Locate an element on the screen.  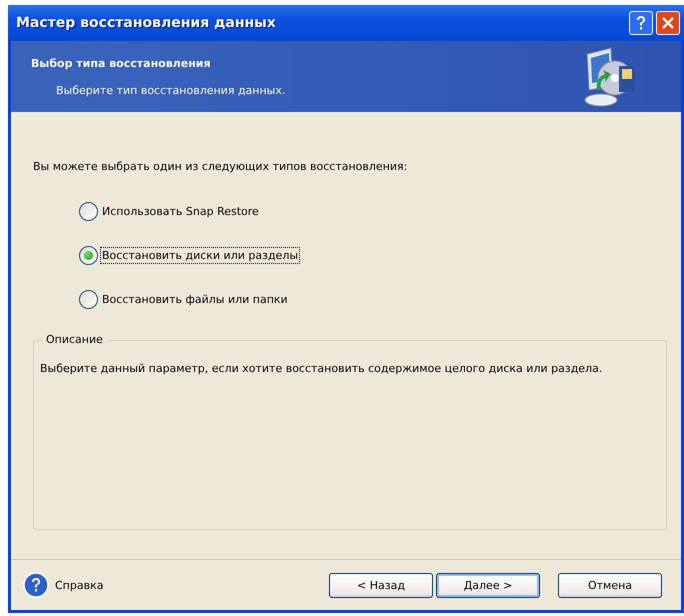
close-button is located at coordinates (668, 23).